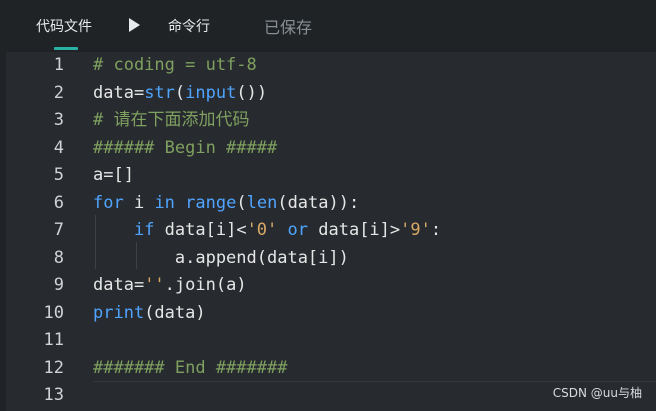 Image resolution: width=656 pixels, height=411 pixels. I want to click on line-number-gutter: 1 2 3 4 5 6 7 8 9 10 11 12 13, so click(42, 231).